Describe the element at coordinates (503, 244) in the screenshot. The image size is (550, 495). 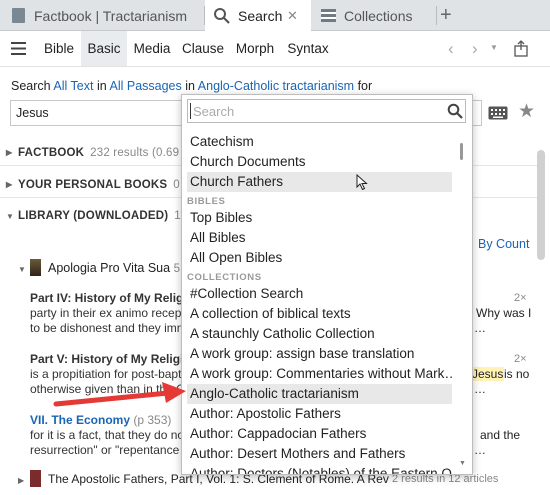
I see `sort-by-count-link: By Count` at that location.